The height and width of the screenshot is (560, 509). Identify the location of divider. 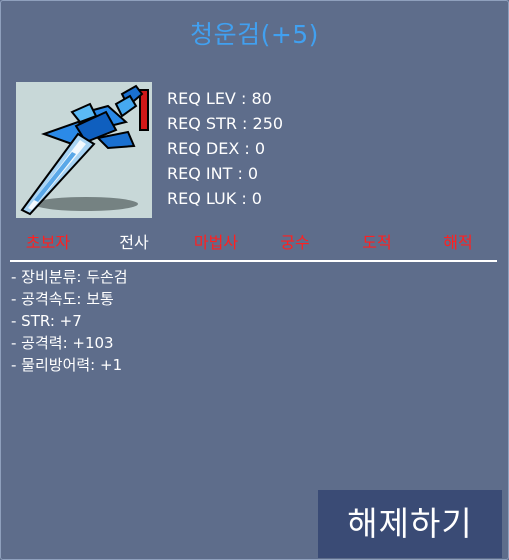
(253, 261).